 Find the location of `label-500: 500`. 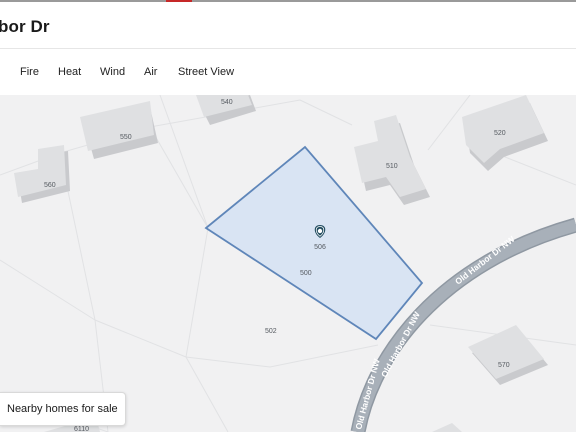

label-500: 500 is located at coordinates (306, 273).